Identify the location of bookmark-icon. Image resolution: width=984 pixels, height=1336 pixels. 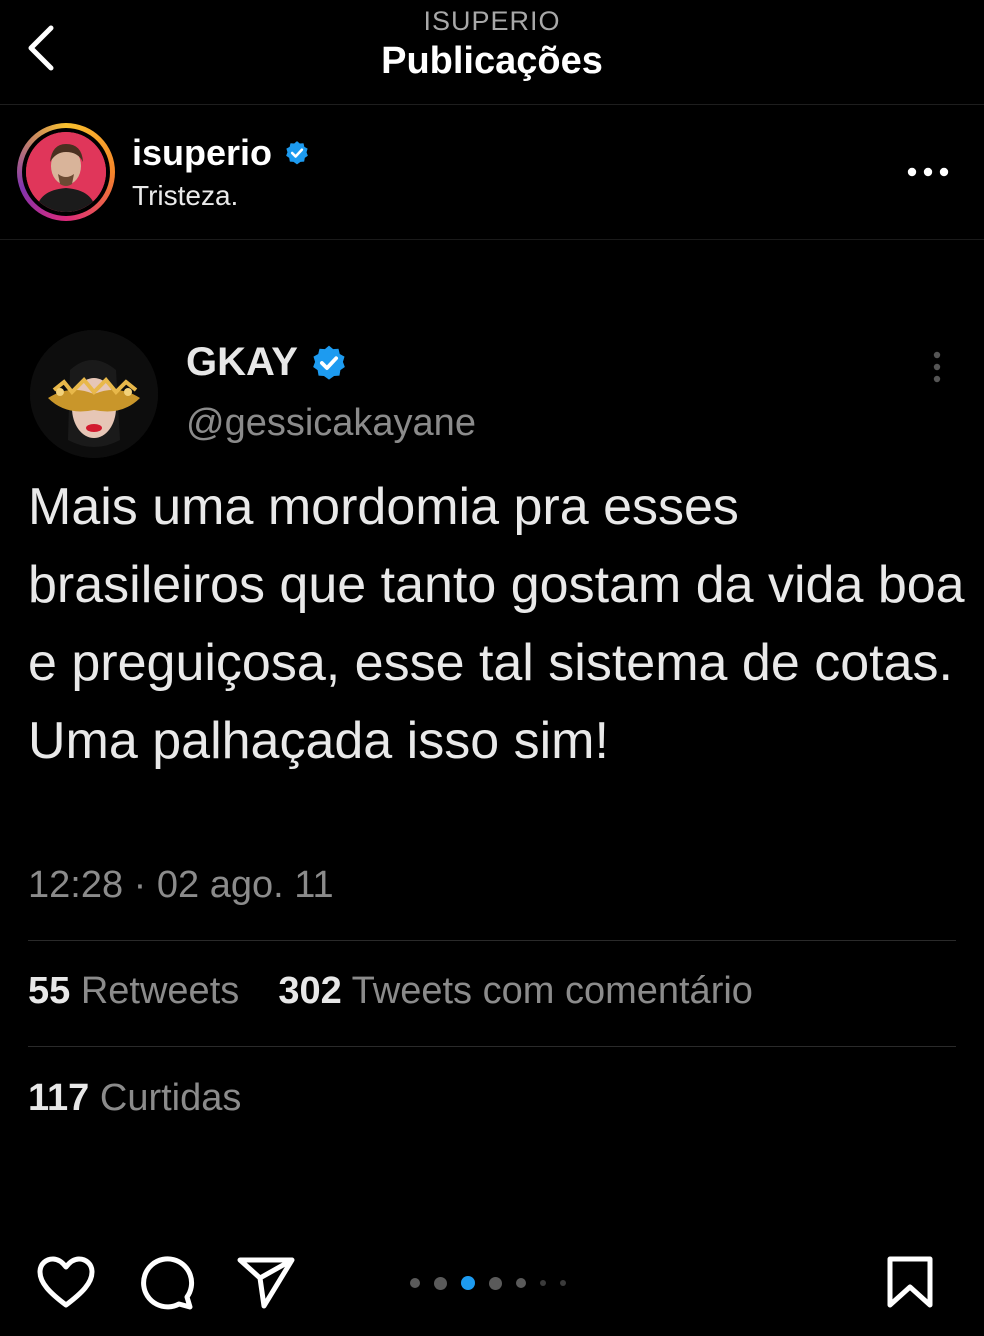
(910, 1282).